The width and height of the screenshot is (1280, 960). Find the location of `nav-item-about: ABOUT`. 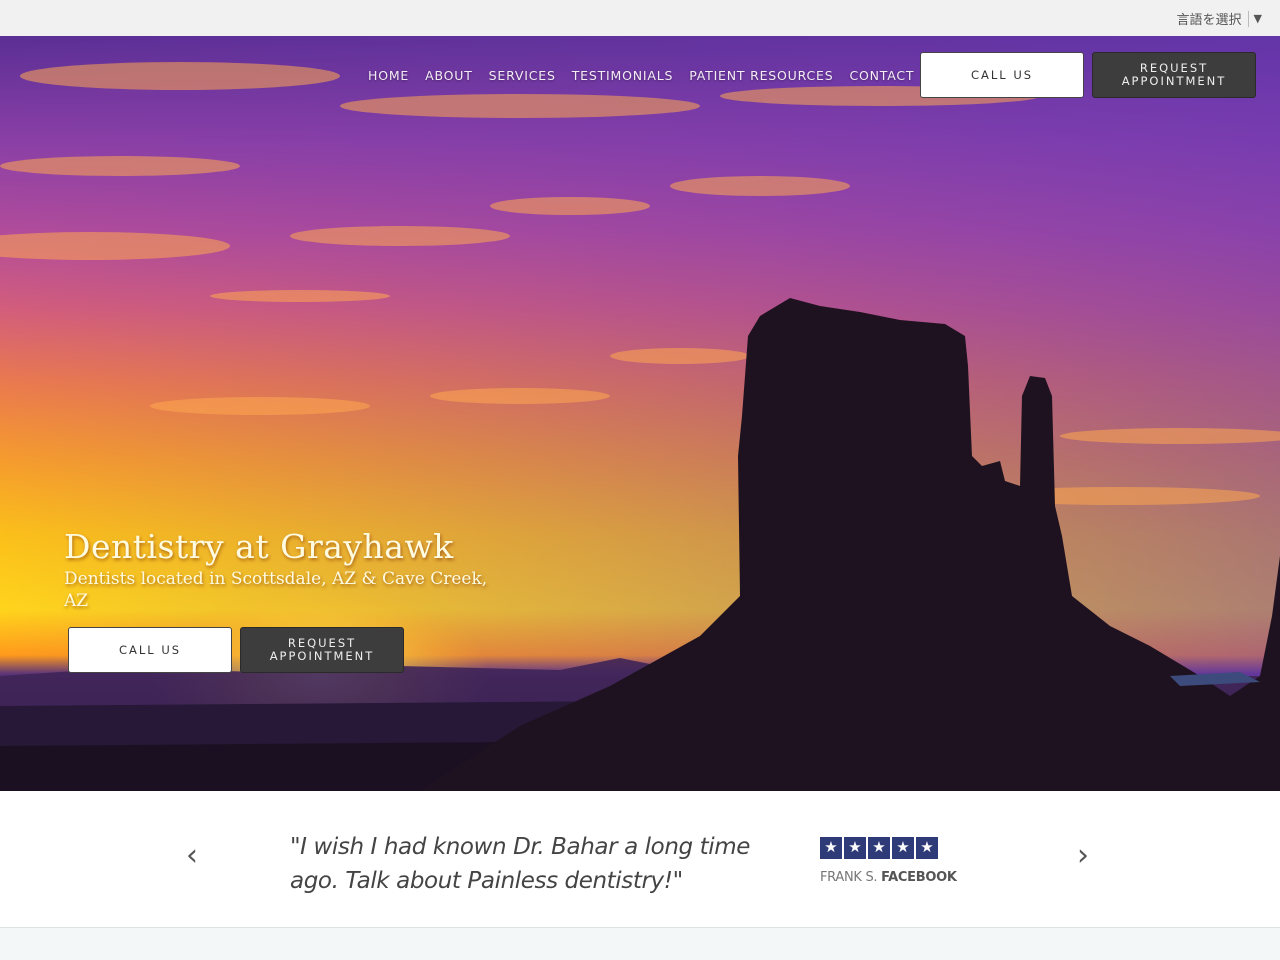

nav-item-about: ABOUT is located at coordinates (449, 75).